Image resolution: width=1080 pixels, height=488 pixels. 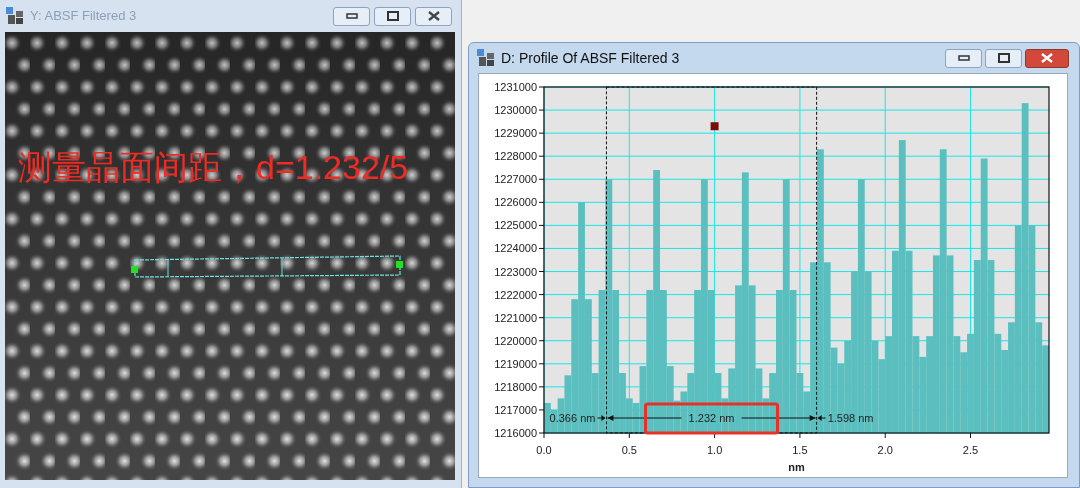 I want to click on y-tick-label: 1231000, so click(x=515, y=87).